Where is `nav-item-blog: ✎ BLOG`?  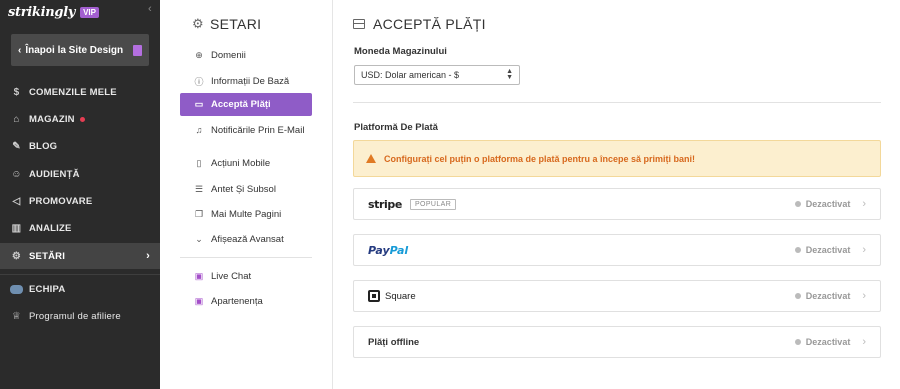
nav-item-blog: ✎ BLOG is located at coordinates (80, 146).